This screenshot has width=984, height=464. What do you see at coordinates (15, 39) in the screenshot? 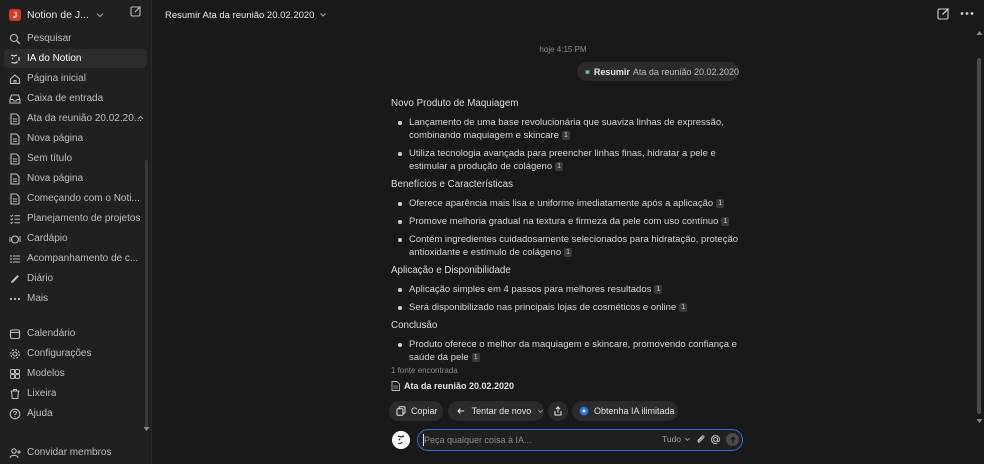
I see `search-icon` at bounding box center [15, 39].